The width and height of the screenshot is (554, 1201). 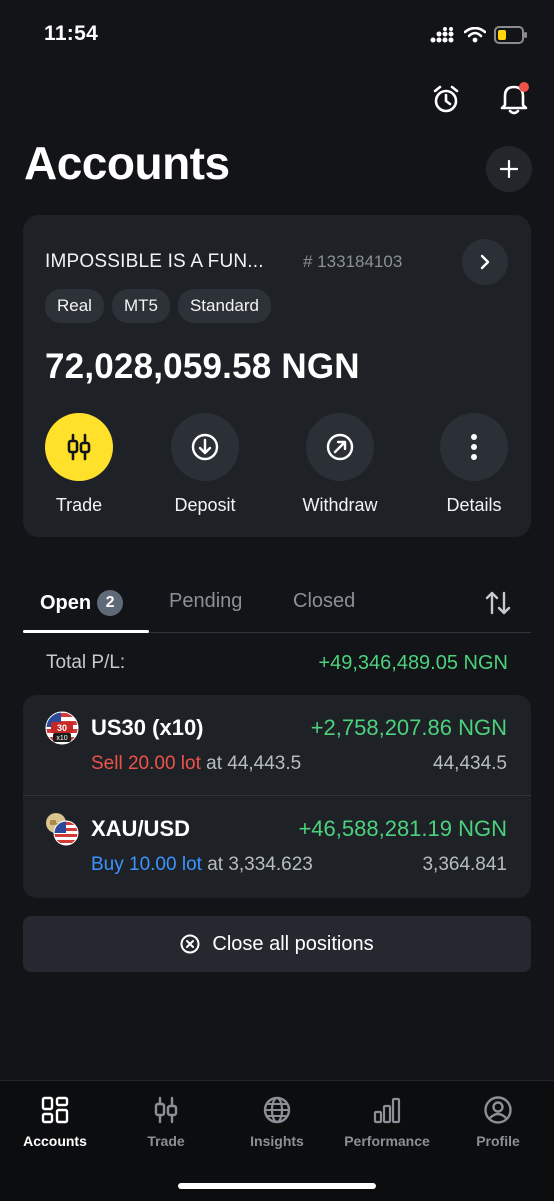 I want to click on tag-platform: MT5, so click(x=140, y=306).